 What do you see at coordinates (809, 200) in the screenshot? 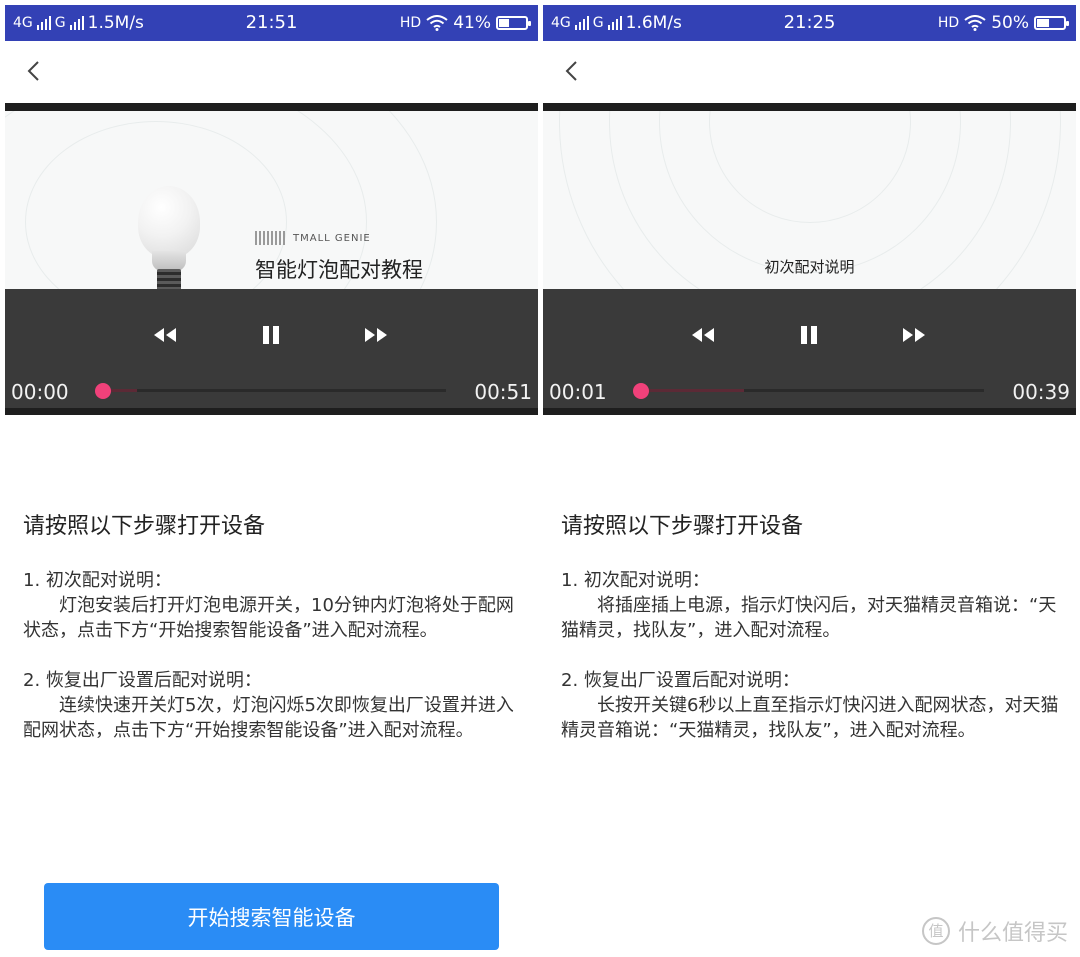
I see `video-frame: 初次配对说明` at bounding box center [809, 200].